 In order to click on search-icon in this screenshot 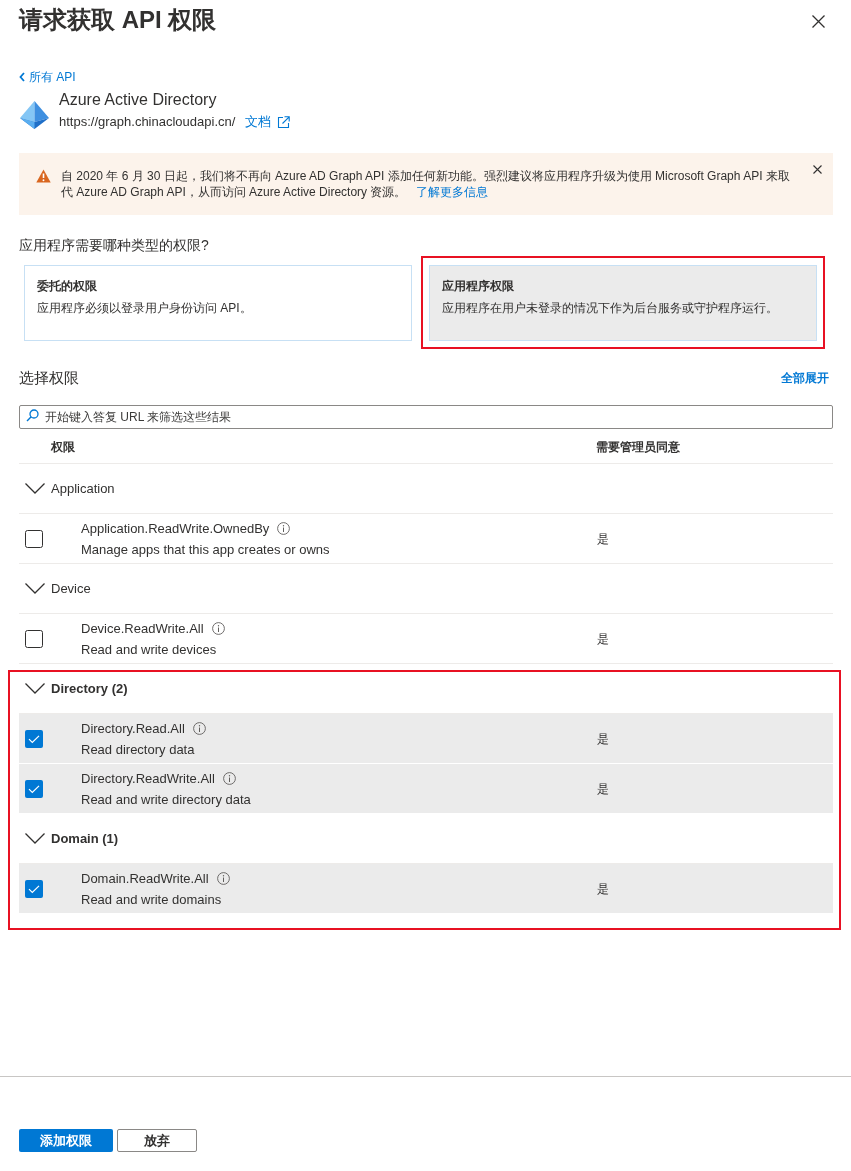, I will do `click(32, 415)`.